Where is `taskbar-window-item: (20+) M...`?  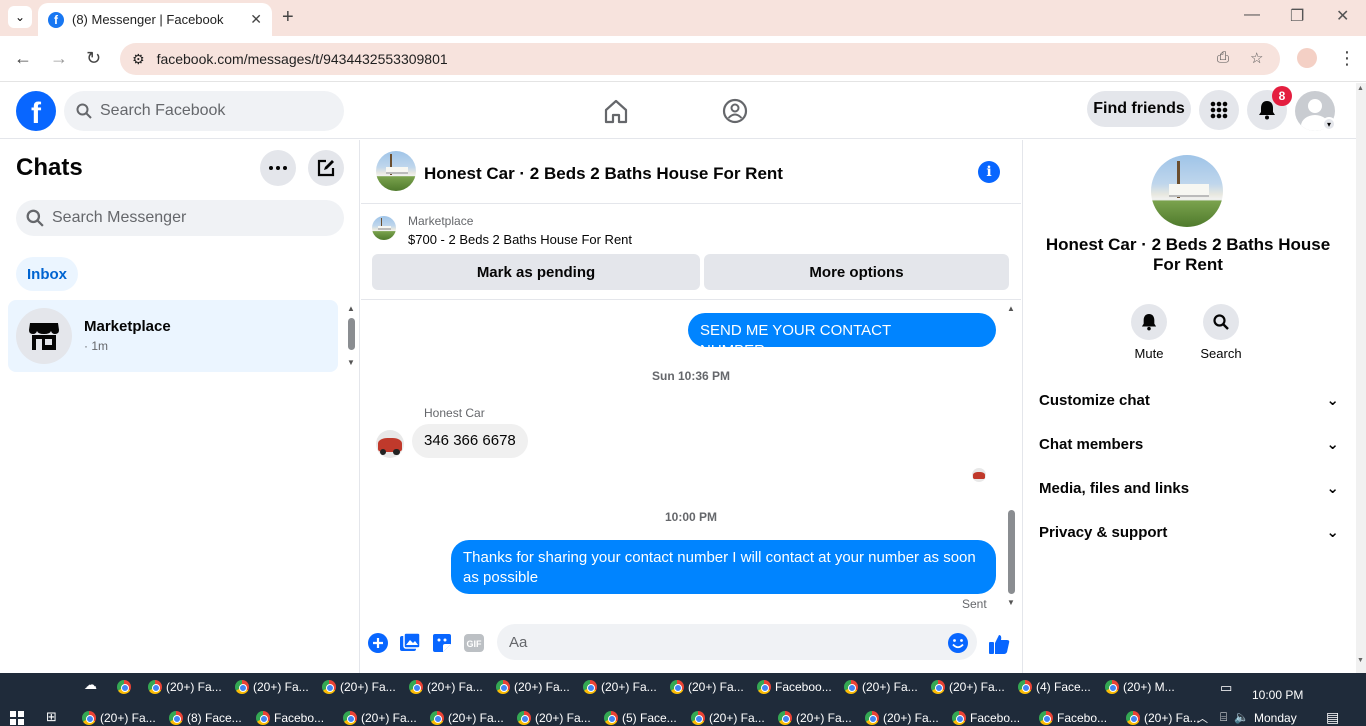 taskbar-window-item: (20+) M... is located at coordinates (1140, 687).